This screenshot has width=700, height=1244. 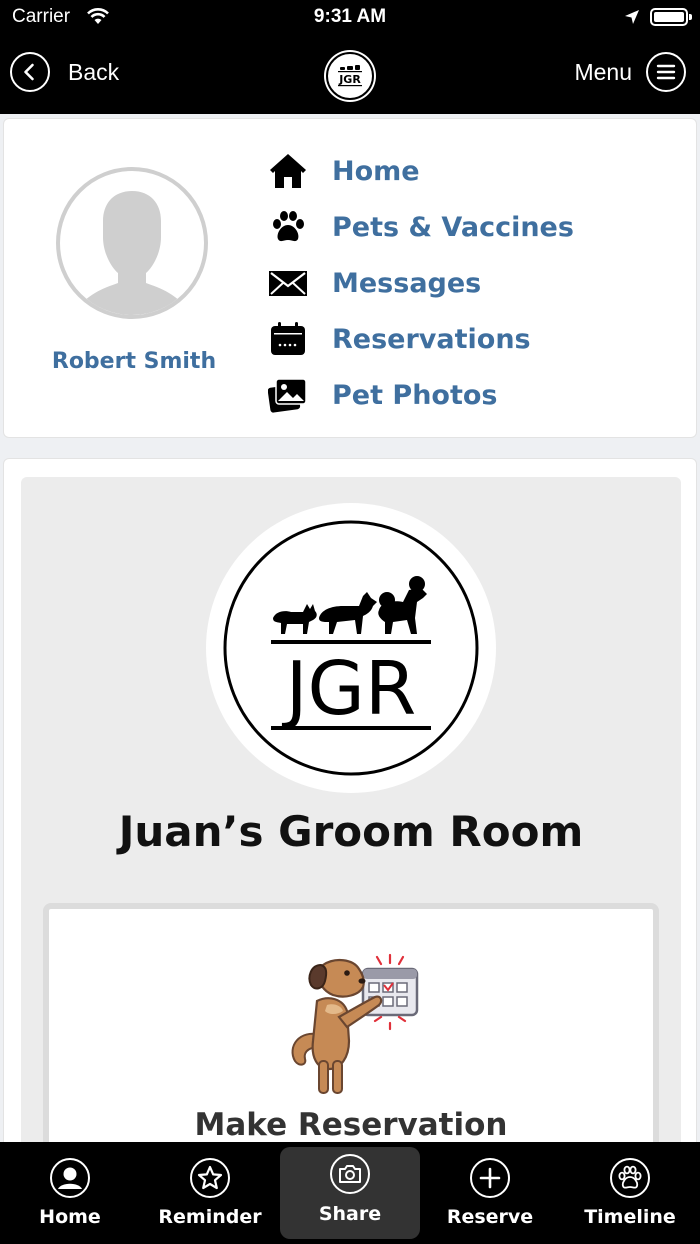 What do you see at coordinates (666, 72) in the screenshot?
I see `hamburger-icon` at bounding box center [666, 72].